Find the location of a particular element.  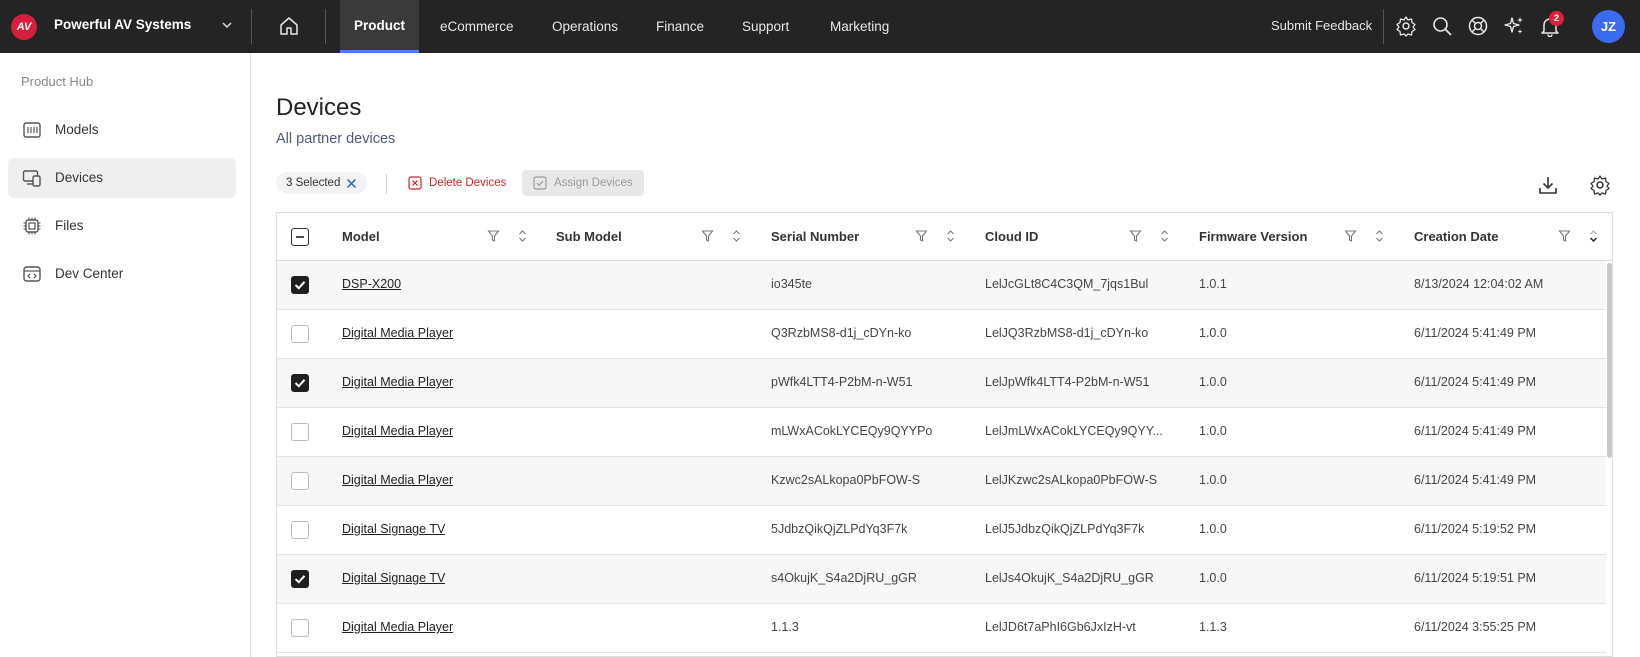

models-icon is located at coordinates (32, 130).